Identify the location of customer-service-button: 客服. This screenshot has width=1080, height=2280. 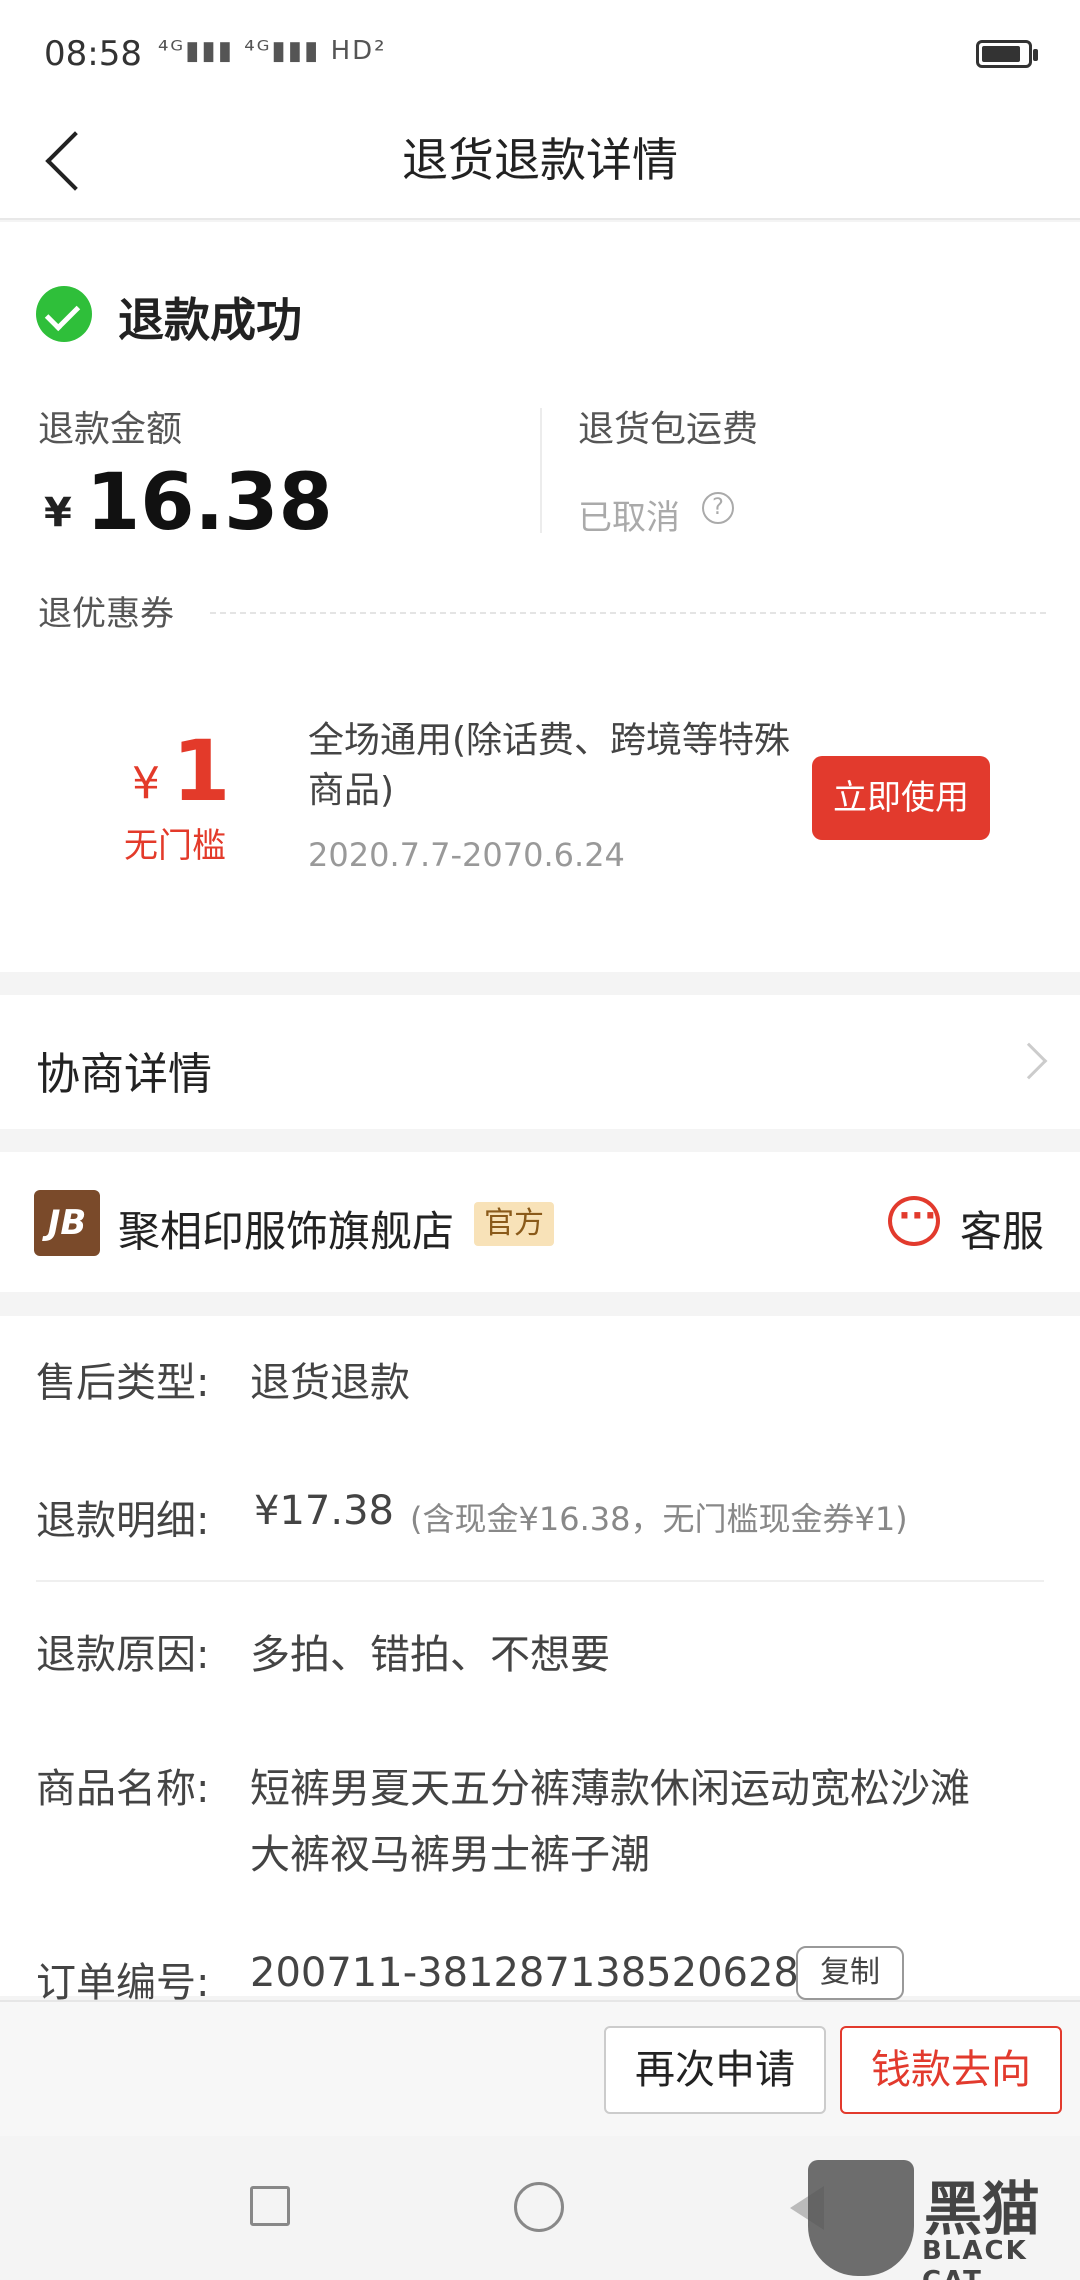
(1002, 1228).